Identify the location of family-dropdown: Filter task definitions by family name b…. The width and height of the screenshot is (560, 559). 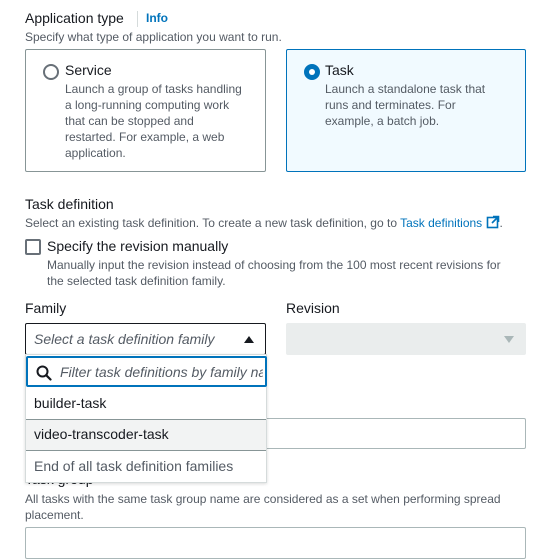
(146, 418).